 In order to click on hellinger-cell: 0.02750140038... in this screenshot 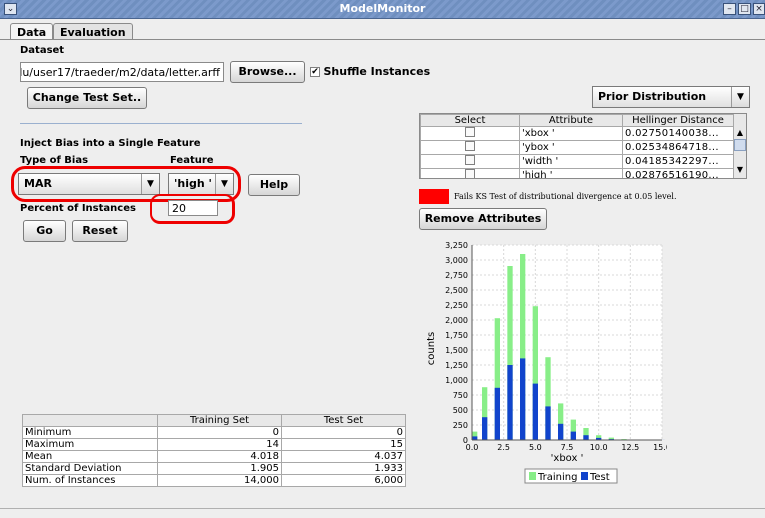, I will do `click(678, 133)`.